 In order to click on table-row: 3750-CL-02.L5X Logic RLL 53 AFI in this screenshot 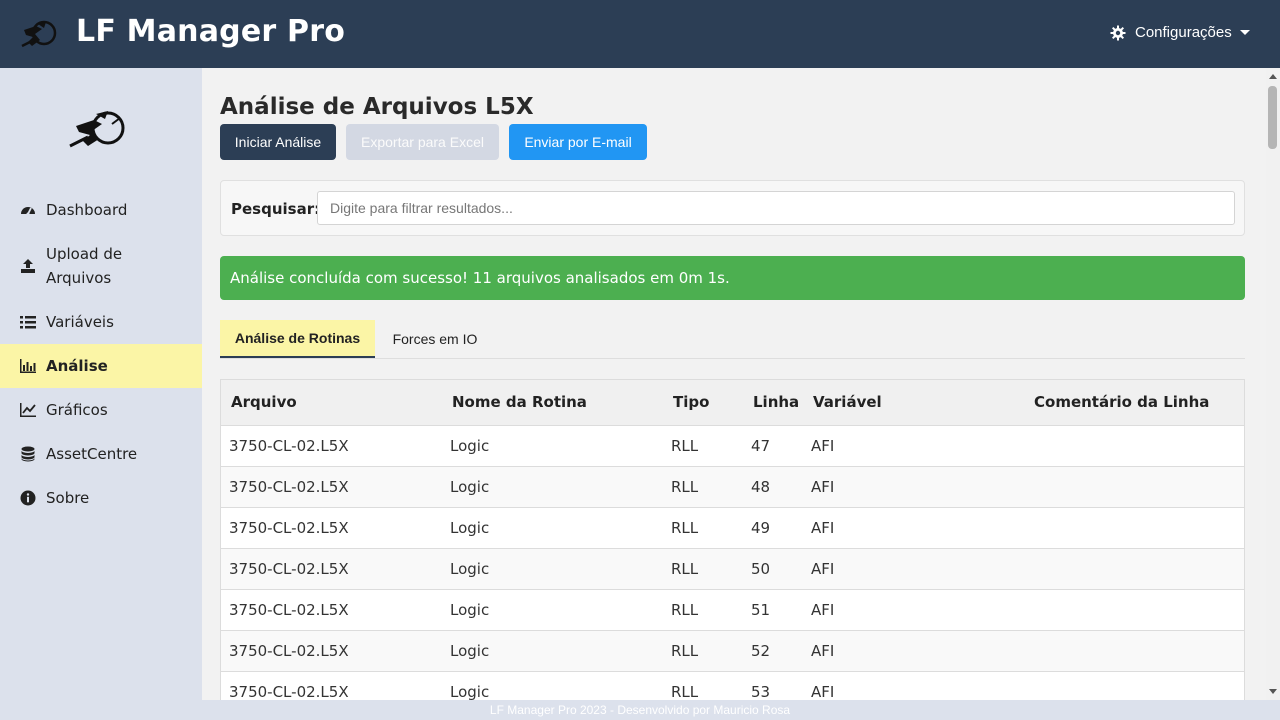, I will do `click(732, 685)`.